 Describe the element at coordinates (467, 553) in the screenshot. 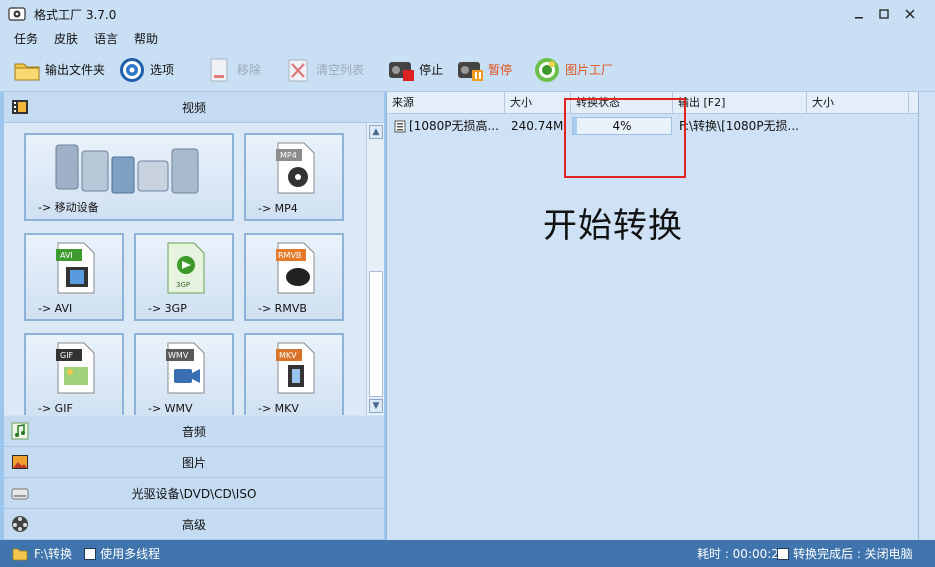

I see `status-bar: F:\转换 使用多线程 耗时 : 00:00:25 转换完成后 : 关闭电脑` at that location.